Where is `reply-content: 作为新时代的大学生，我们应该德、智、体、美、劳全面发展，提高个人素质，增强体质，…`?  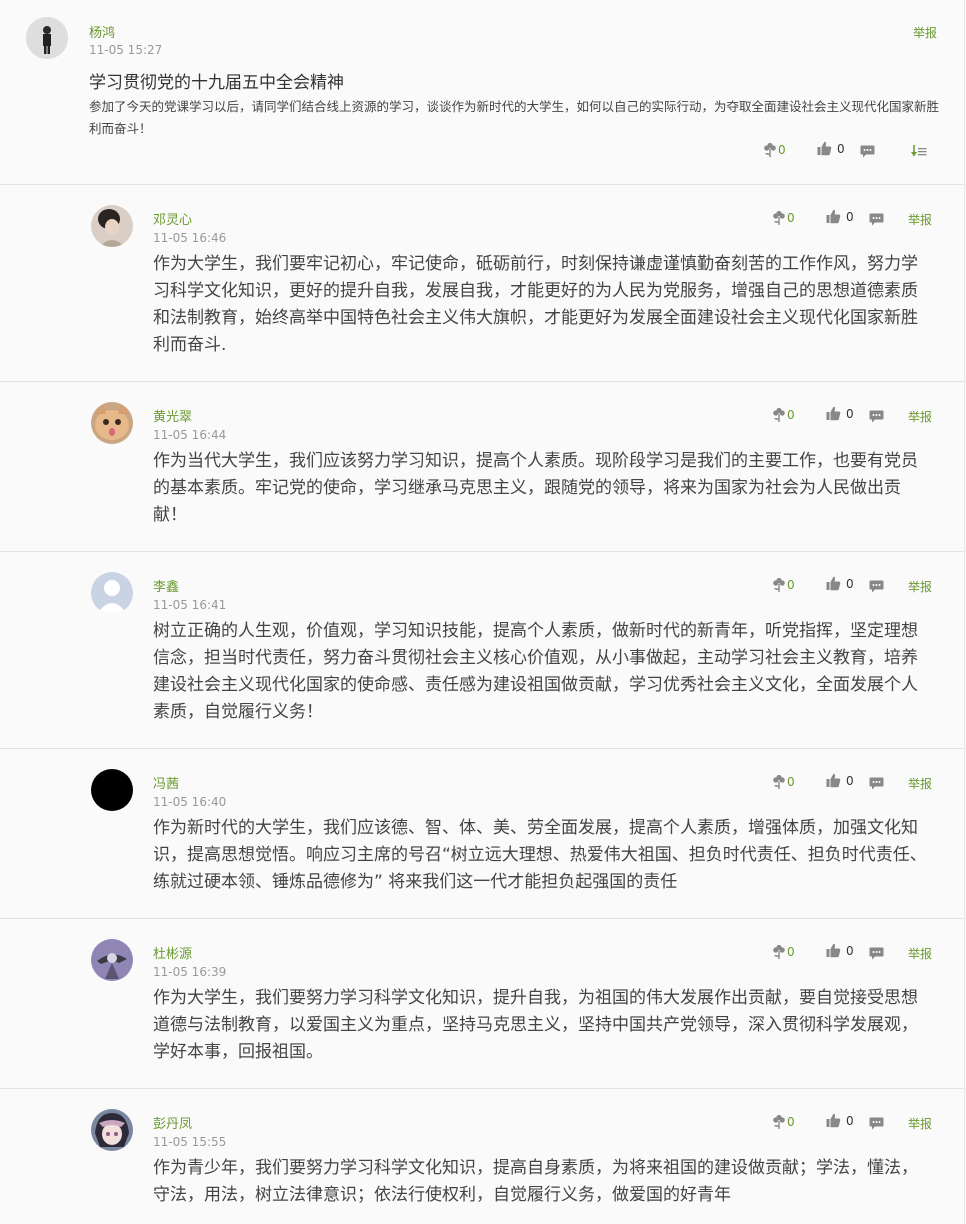 reply-content: 作为新时代的大学生，我们应该德、智、体、美、劳全面发展，提高个人素质，增强体质，… is located at coordinates (540, 855).